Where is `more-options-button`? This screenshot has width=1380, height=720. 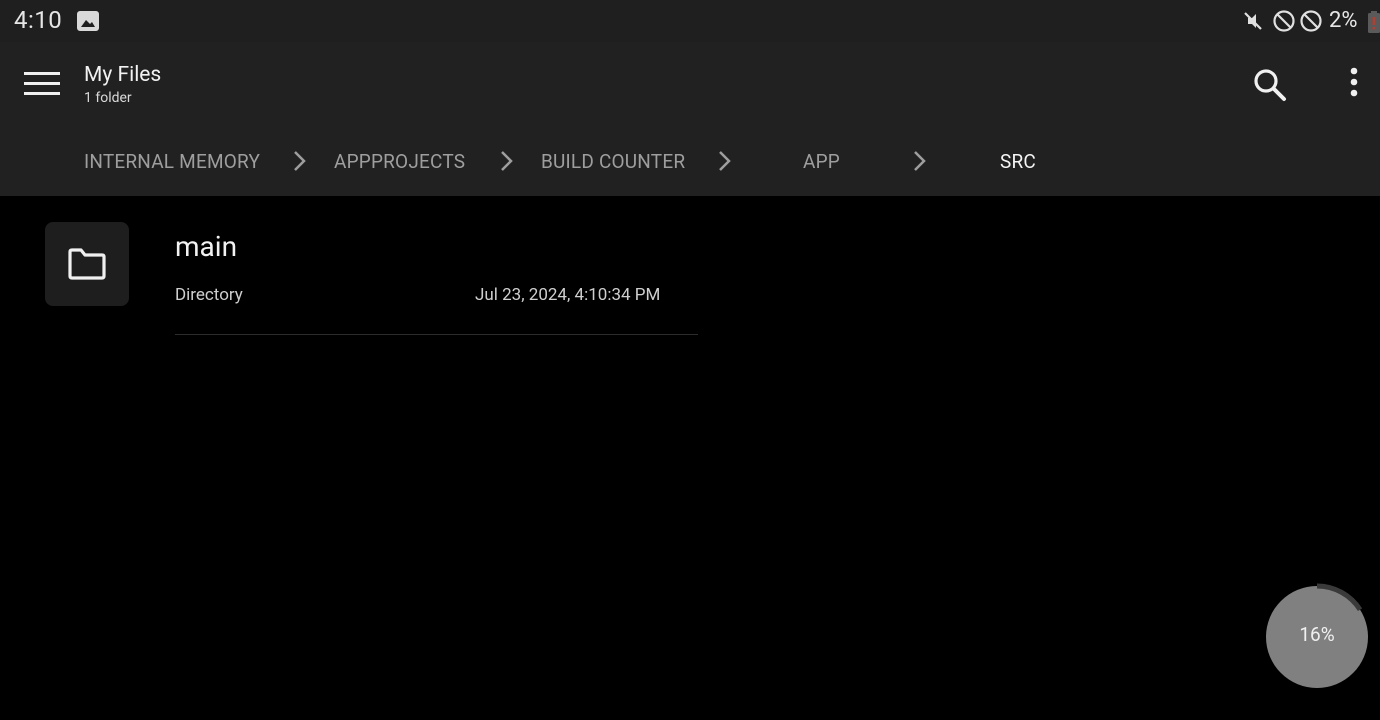
more-options-button is located at coordinates (1354, 85).